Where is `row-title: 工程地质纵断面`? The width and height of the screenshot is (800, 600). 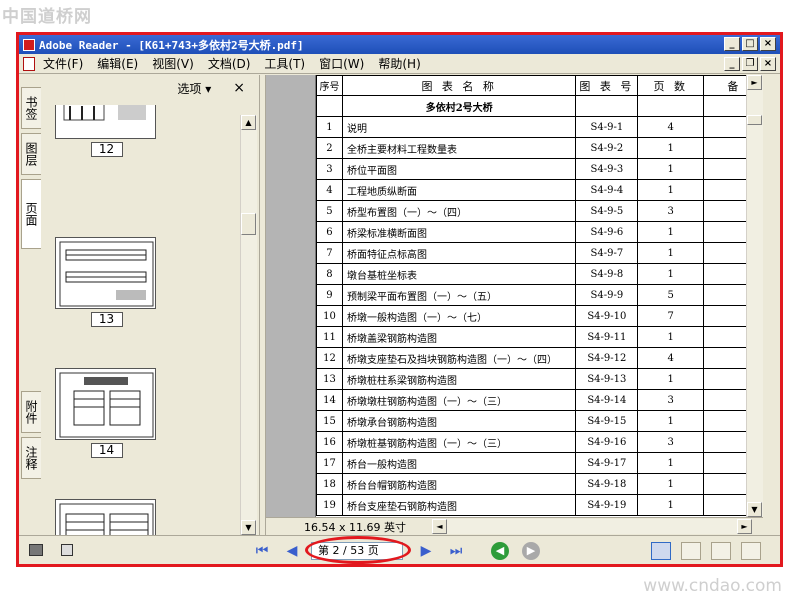
row-title: 工程地质纵断面 is located at coordinates (459, 190).